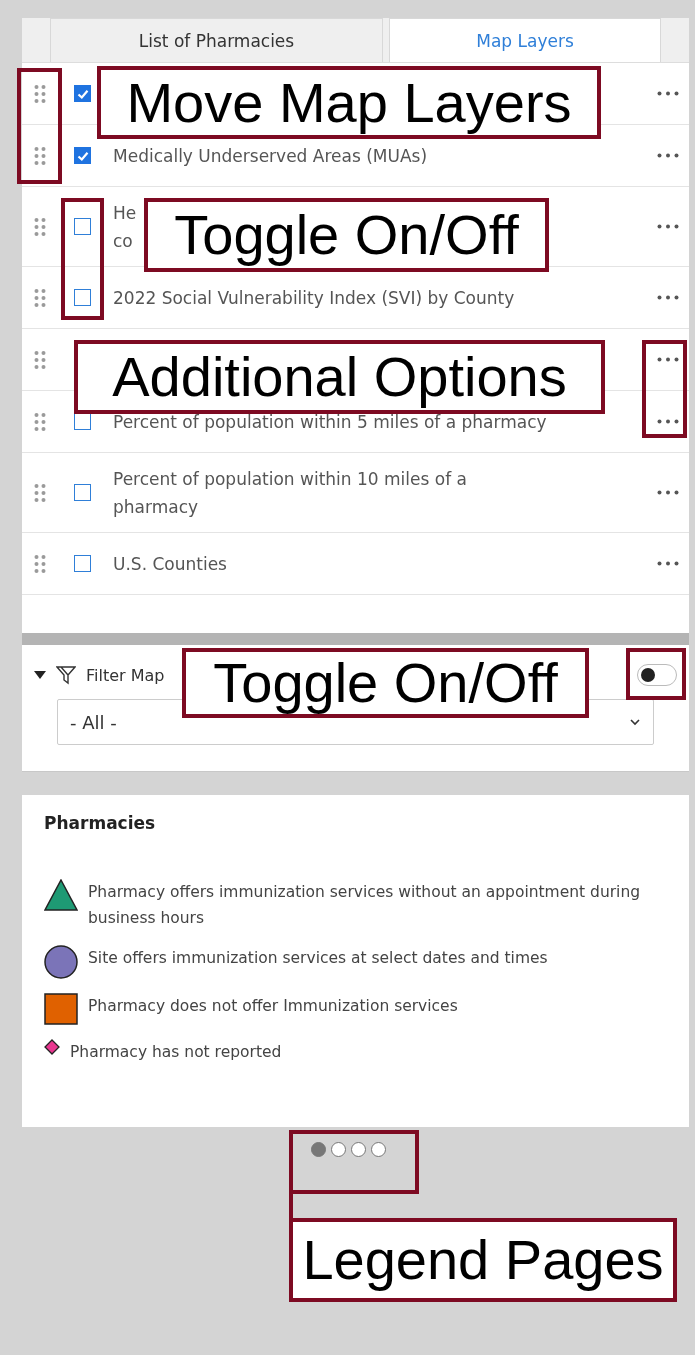  I want to click on chevron-down-icon, so click(635, 722).